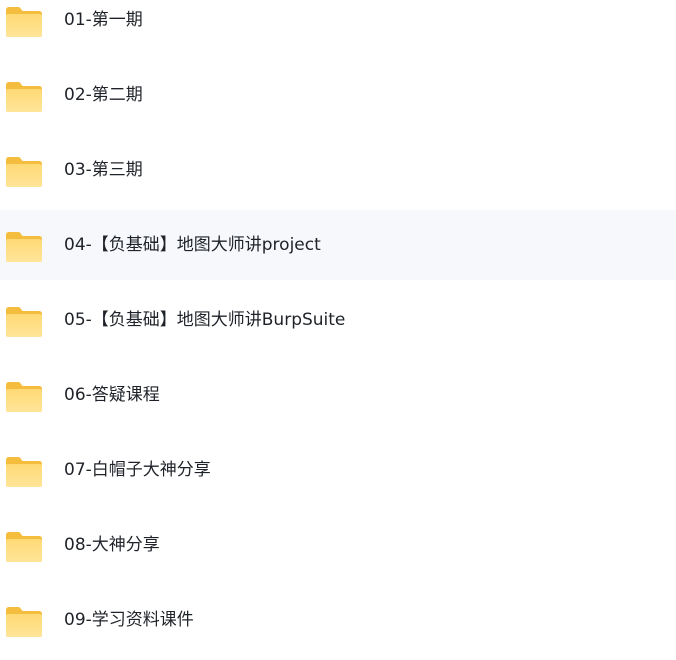 The width and height of the screenshot is (676, 660). Describe the element at coordinates (338, 95) in the screenshot. I see `folder-row: 02-第二期` at that location.